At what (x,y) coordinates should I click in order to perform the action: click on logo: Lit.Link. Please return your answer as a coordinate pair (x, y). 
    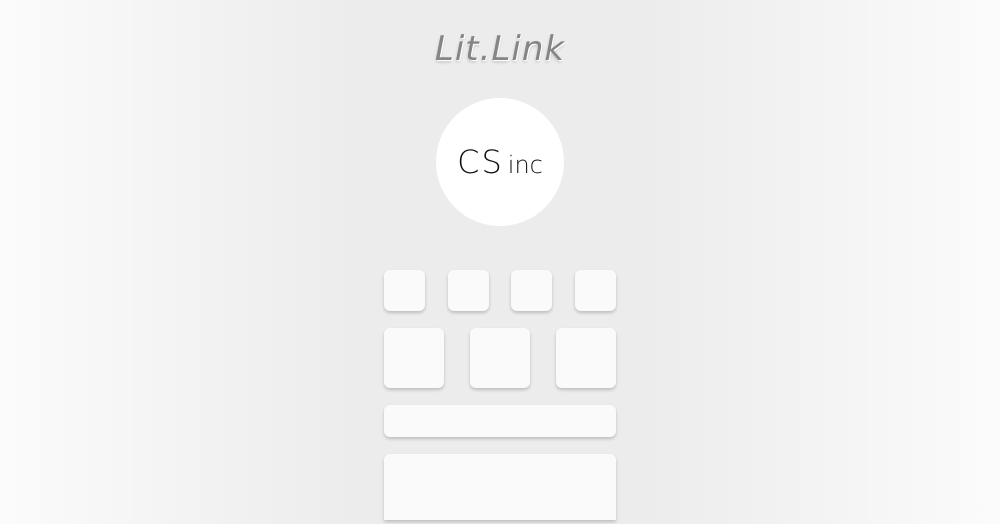
    Looking at the image, I should click on (500, 51).